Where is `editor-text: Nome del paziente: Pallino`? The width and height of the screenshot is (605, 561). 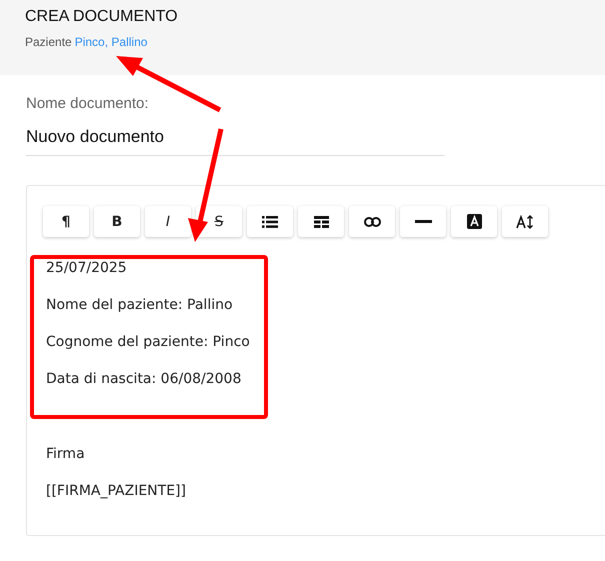 editor-text: Nome del paziente: Pallino is located at coordinates (139, 305).